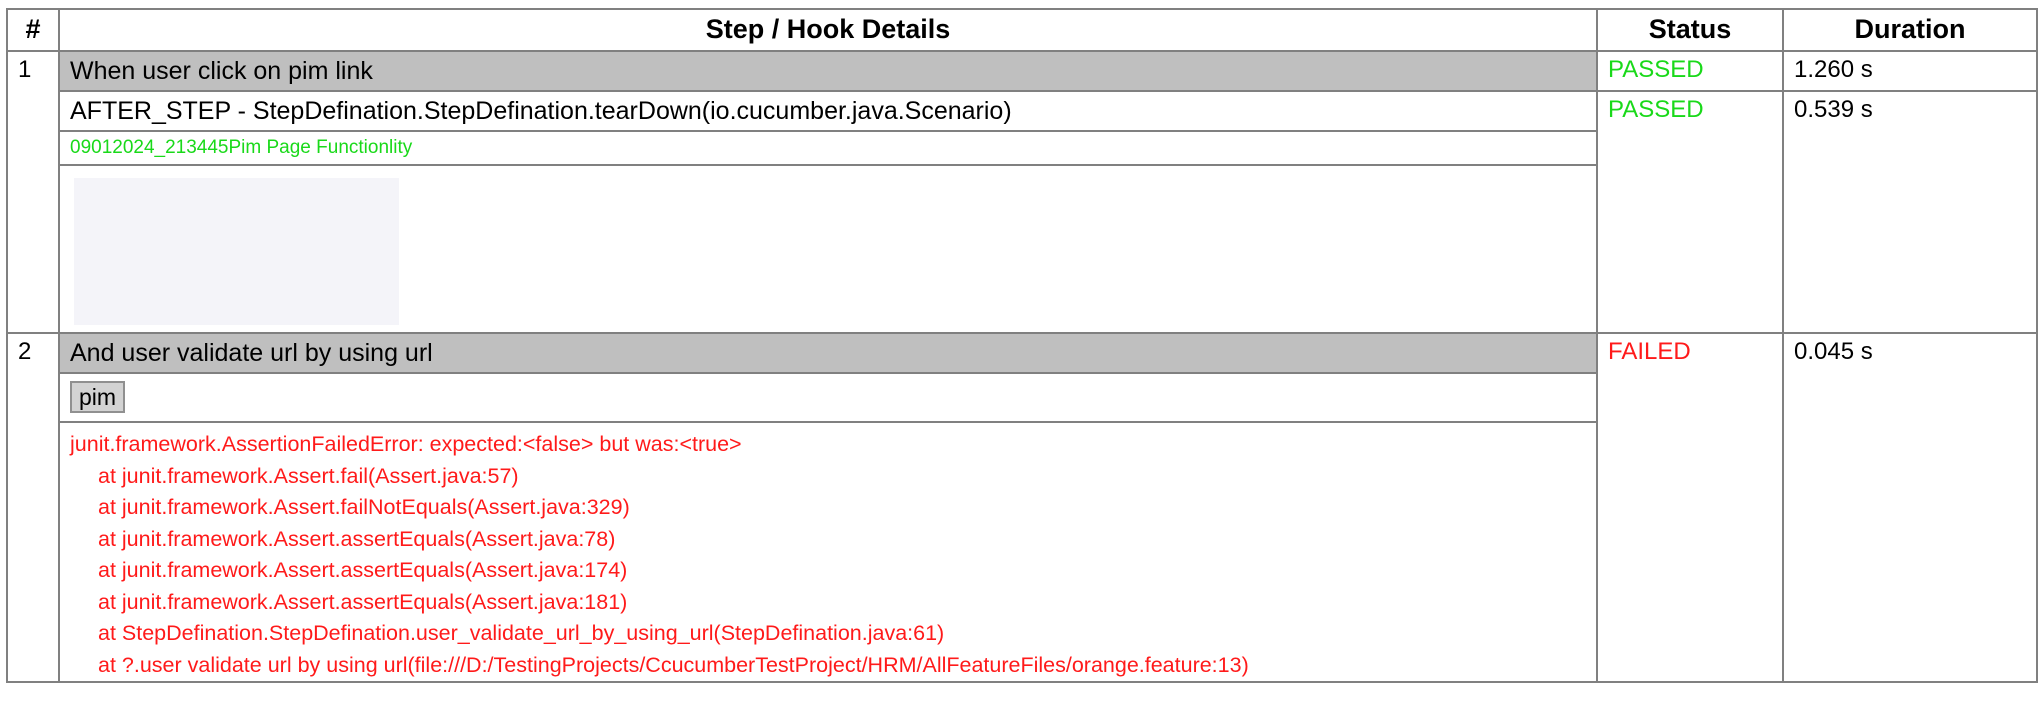  I want to click on step-1-title: When user click on pim link, so click(828, 71).